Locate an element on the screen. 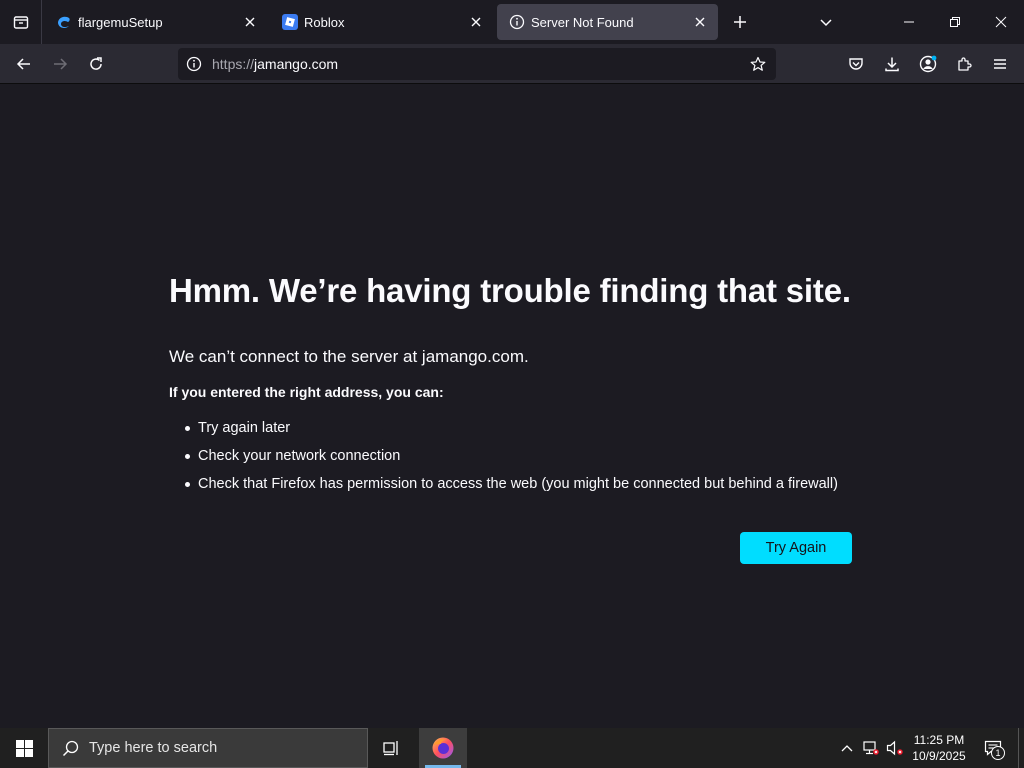 This screenshot has height=768, width=1024. close-icon is located at coordinates (1001, 22).